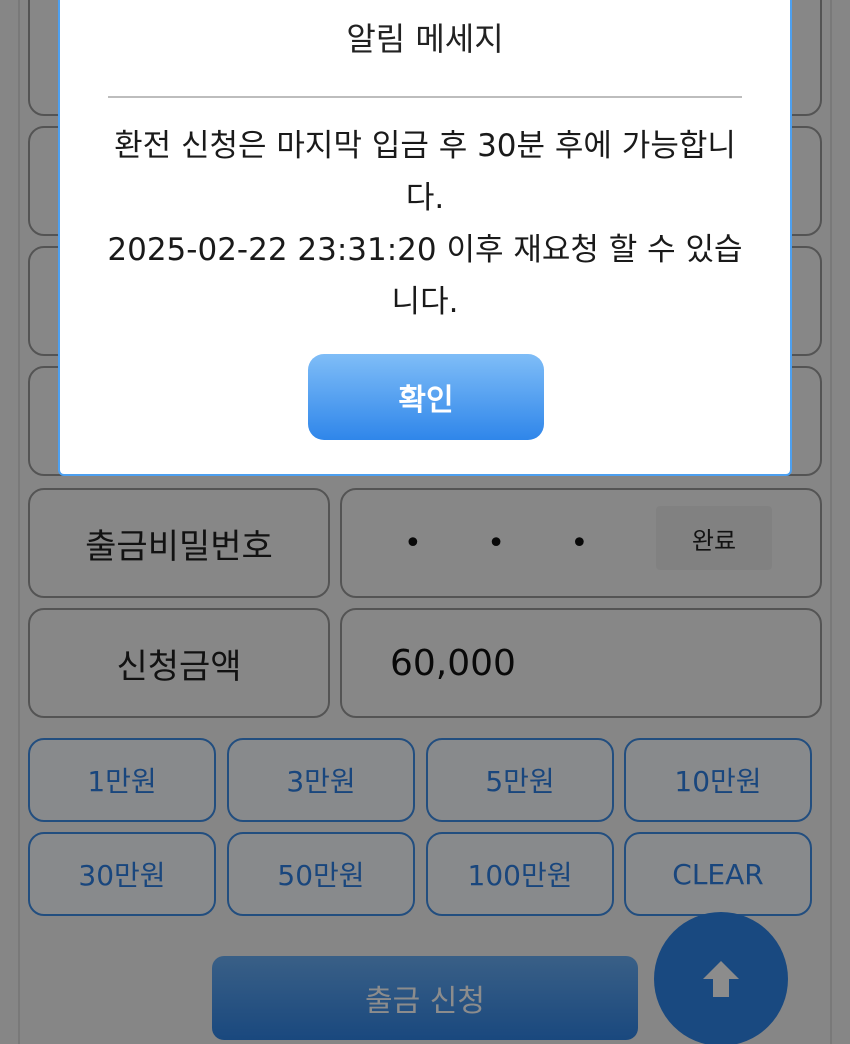 Image resolution: width=850 pixels, height=1044 pixels. I want to click on dialog-title: 알림 메세지, so click(425, 39).